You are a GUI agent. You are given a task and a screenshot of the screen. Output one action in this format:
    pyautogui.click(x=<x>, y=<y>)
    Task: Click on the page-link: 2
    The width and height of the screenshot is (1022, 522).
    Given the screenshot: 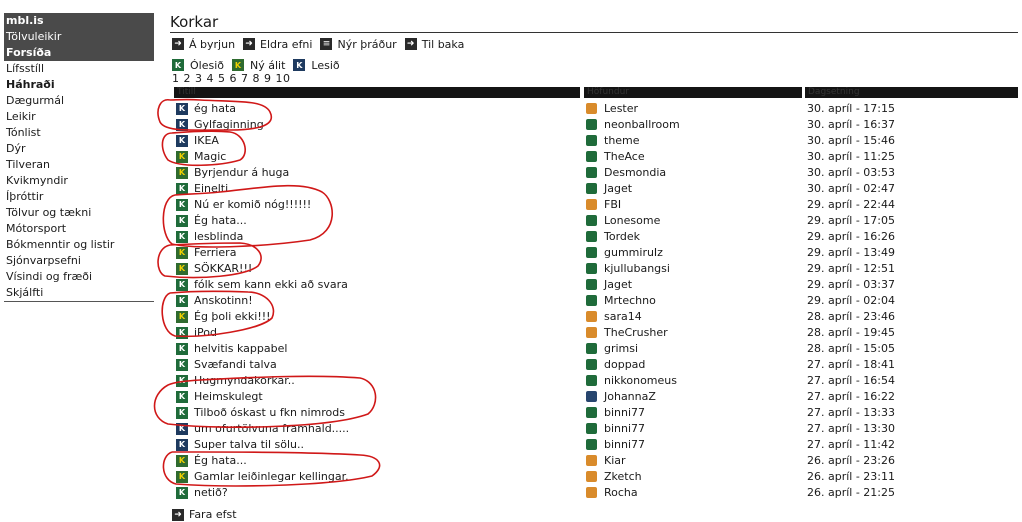 What is the action you would take?
    pyautogui.click(x=188, y=78)
    